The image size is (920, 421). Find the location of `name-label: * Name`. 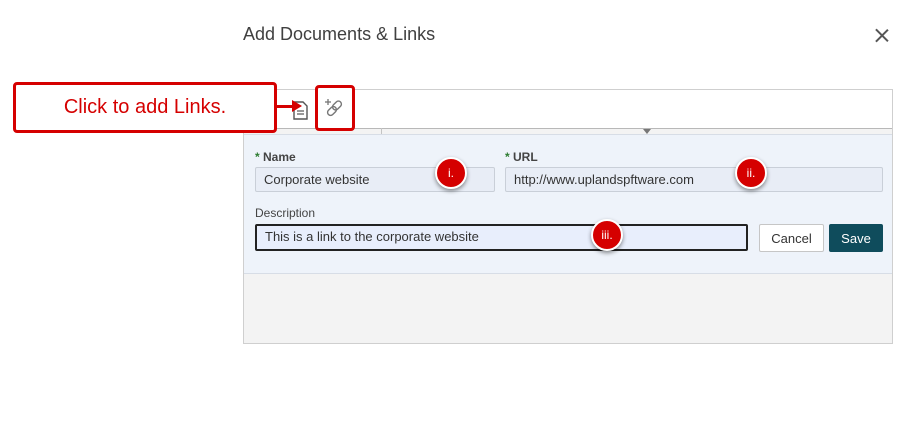

name-label: * Name is located at coordinates (275, 157).